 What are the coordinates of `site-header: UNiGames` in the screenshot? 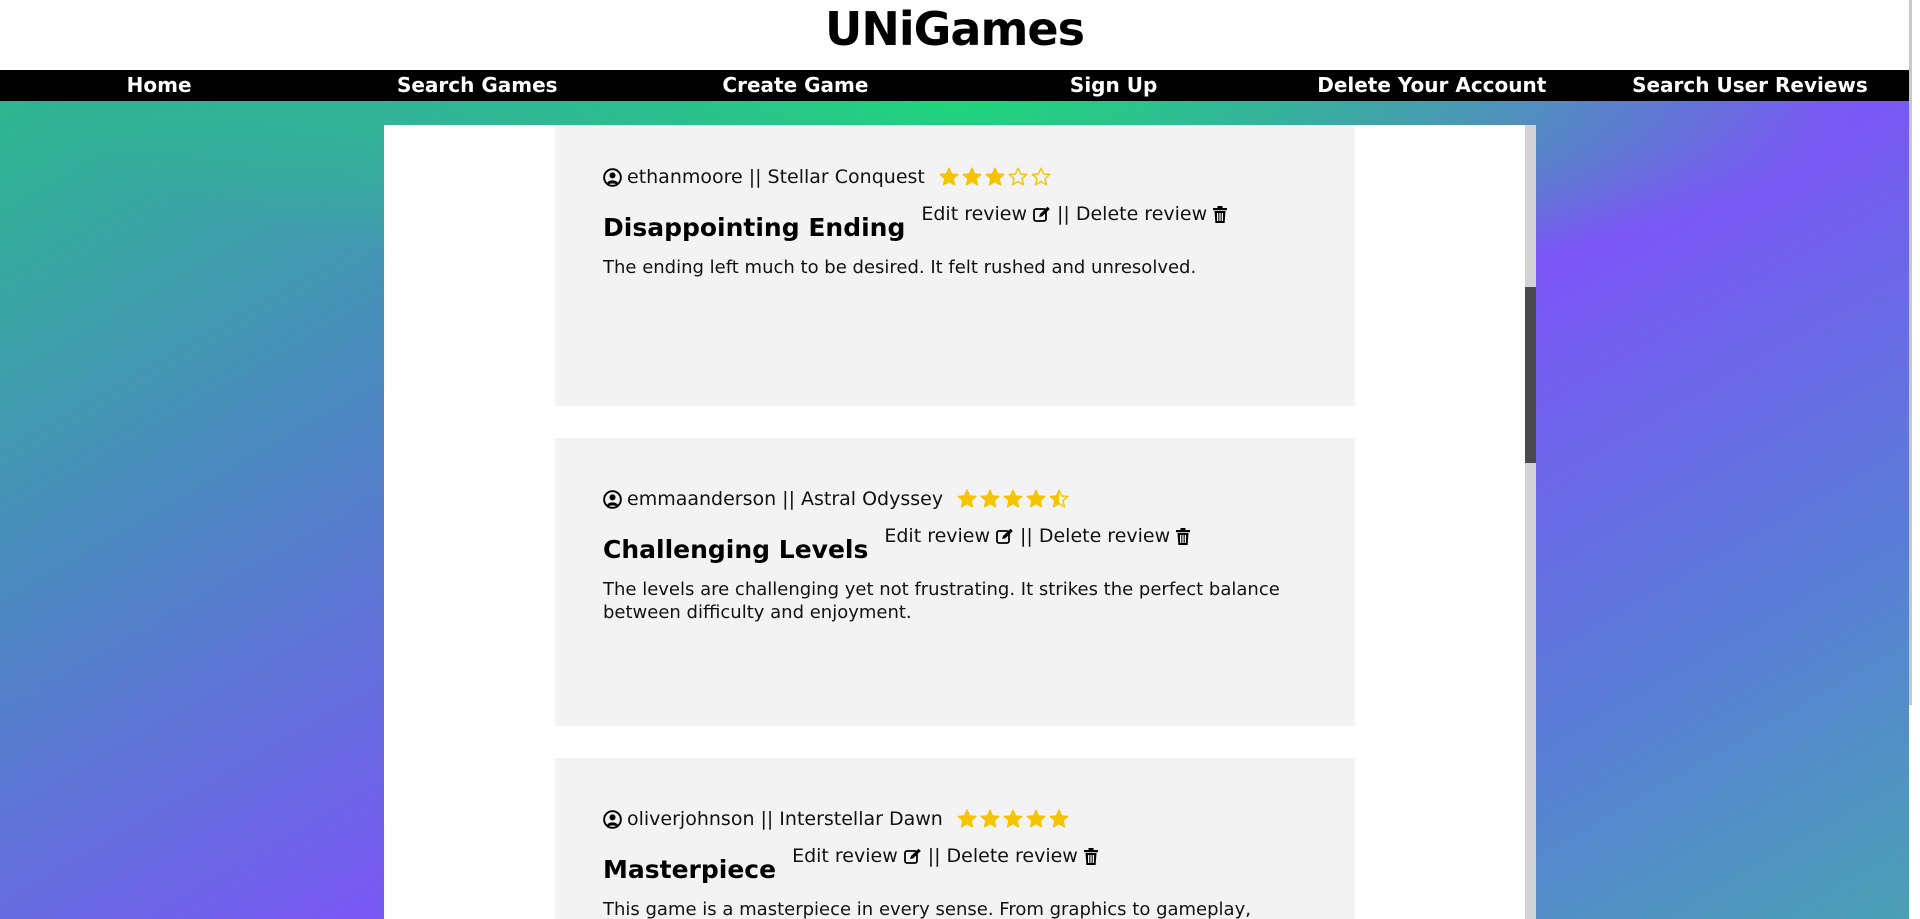 It's located at (954, 35).